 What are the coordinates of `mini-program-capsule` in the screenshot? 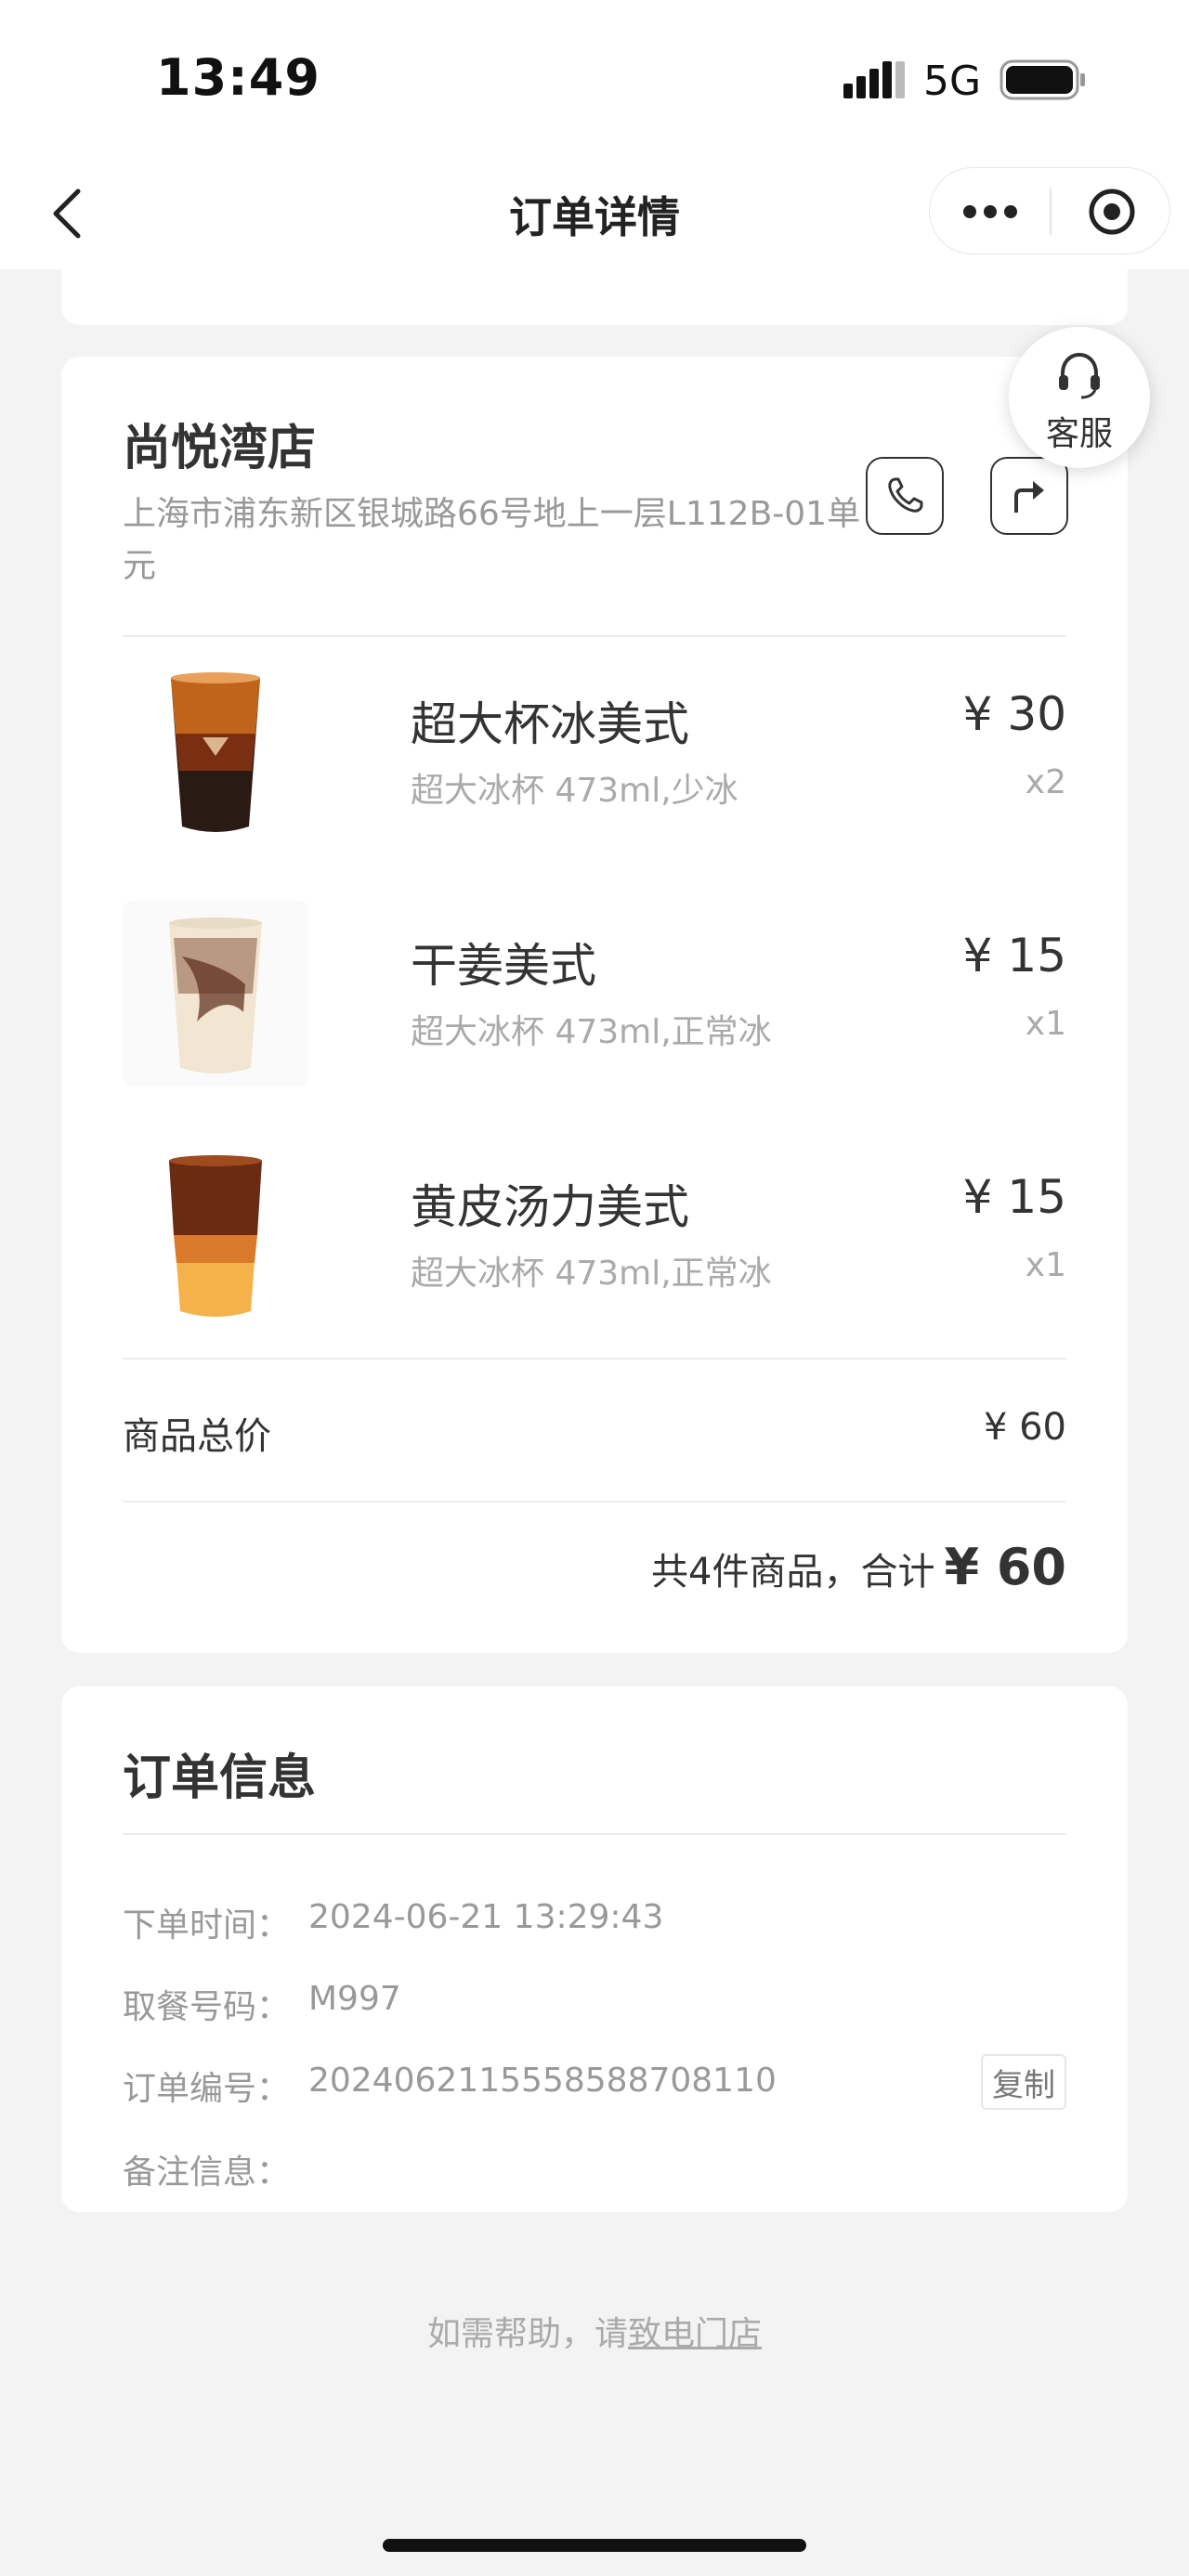 It's located at (1049, 210).